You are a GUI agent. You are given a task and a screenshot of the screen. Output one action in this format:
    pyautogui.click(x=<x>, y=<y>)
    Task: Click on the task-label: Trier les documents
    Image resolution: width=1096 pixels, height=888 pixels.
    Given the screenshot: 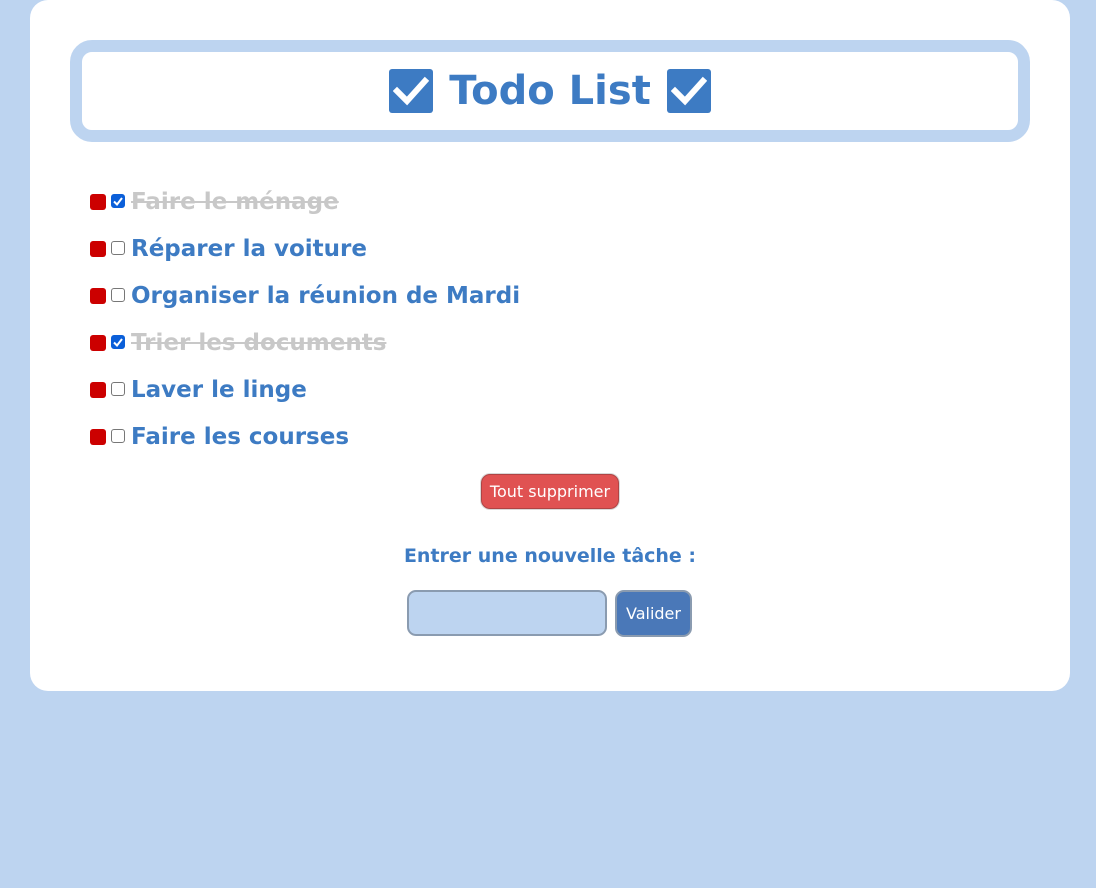 What is the action you would take?
    pyautogui.click(x=259, y=343)
    